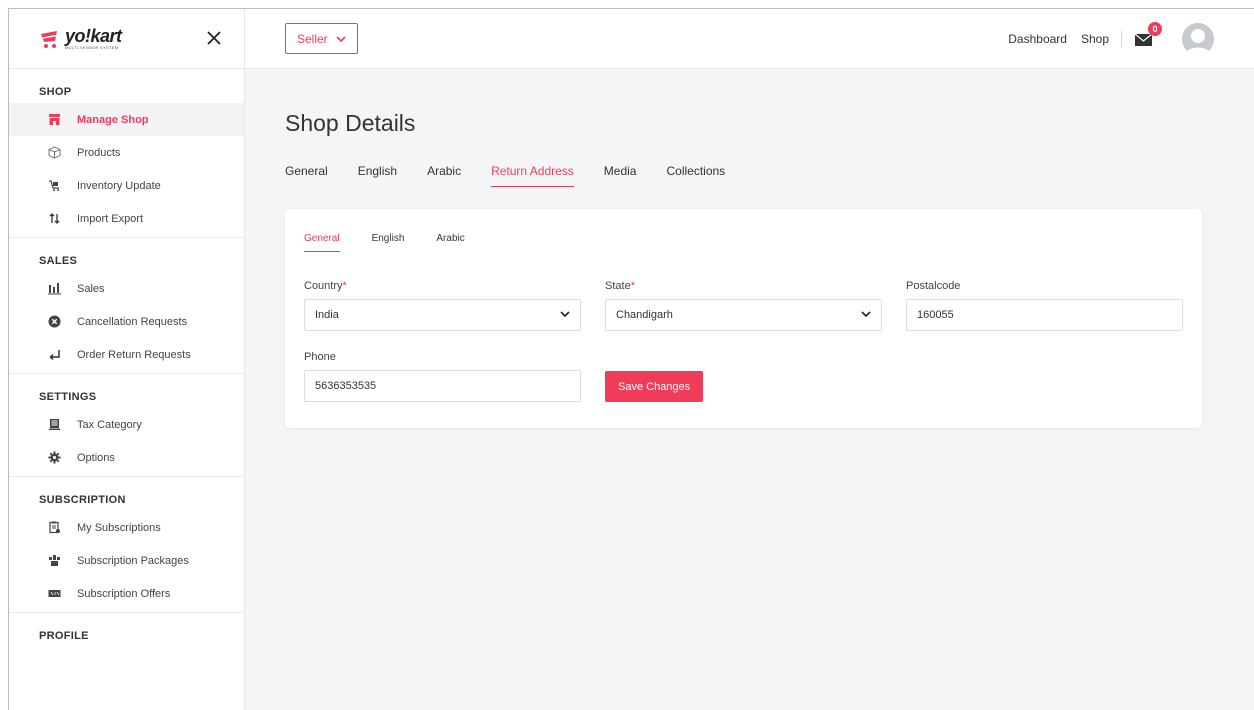 The width and height of the screenshot is (1254, 710). Describe the element at coordinates (1044, 315) in the screenshot. I see `postalcode-input: 160055` at that location.